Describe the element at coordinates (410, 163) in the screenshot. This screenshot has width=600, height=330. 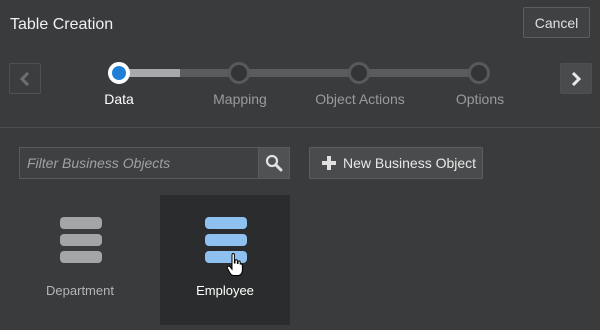
I see `new-business-object-label: New Business Object` at that location.